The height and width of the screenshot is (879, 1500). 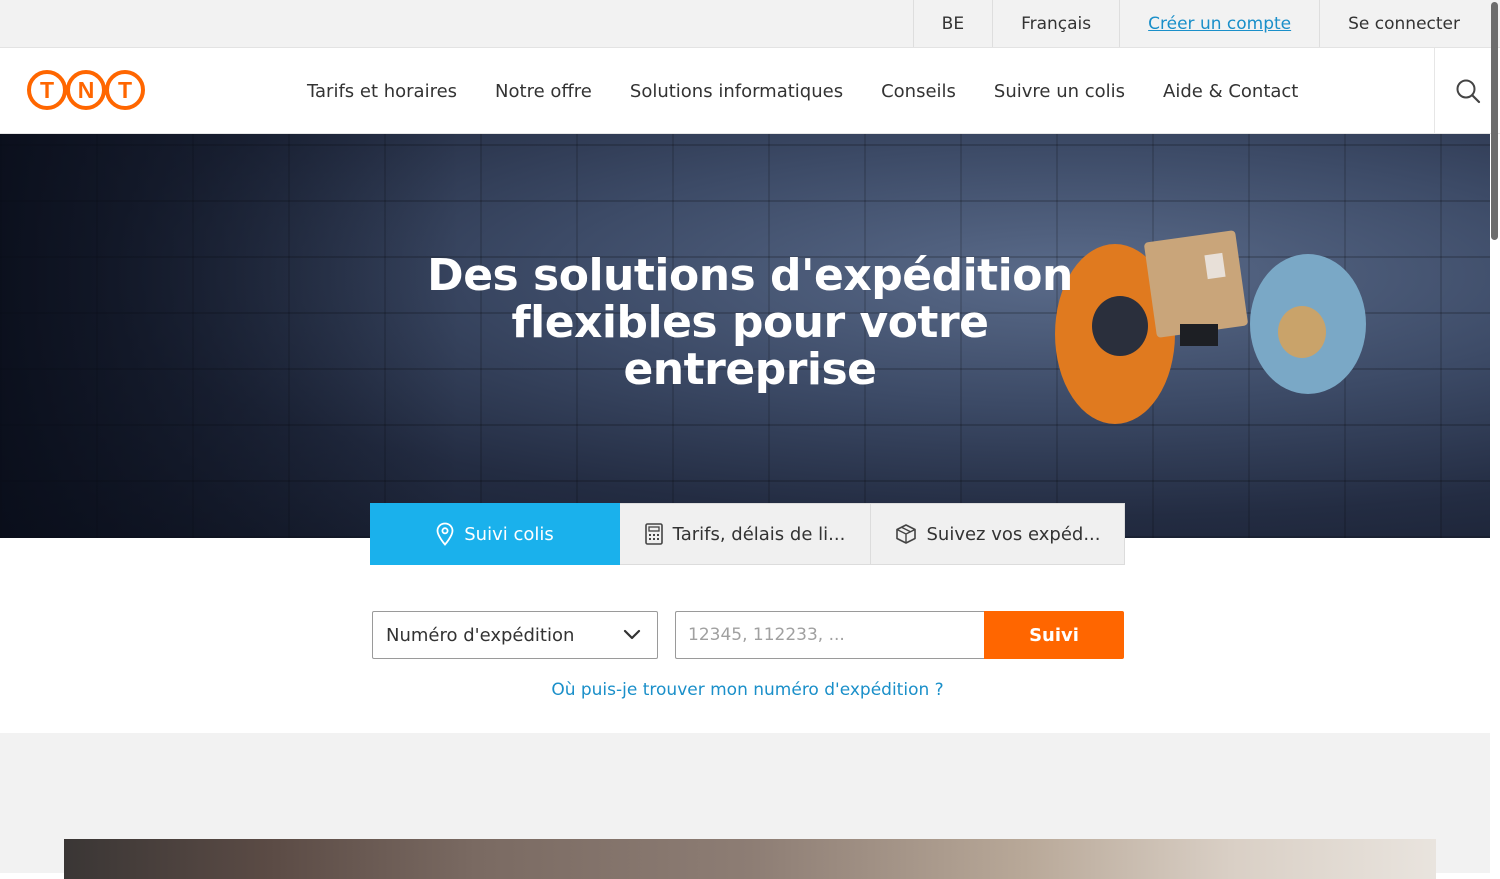 What do you see at coordinates (1494, 121) in the screenshot?
I see `scrollbar-thumb` at bounding box center [1494, 121].